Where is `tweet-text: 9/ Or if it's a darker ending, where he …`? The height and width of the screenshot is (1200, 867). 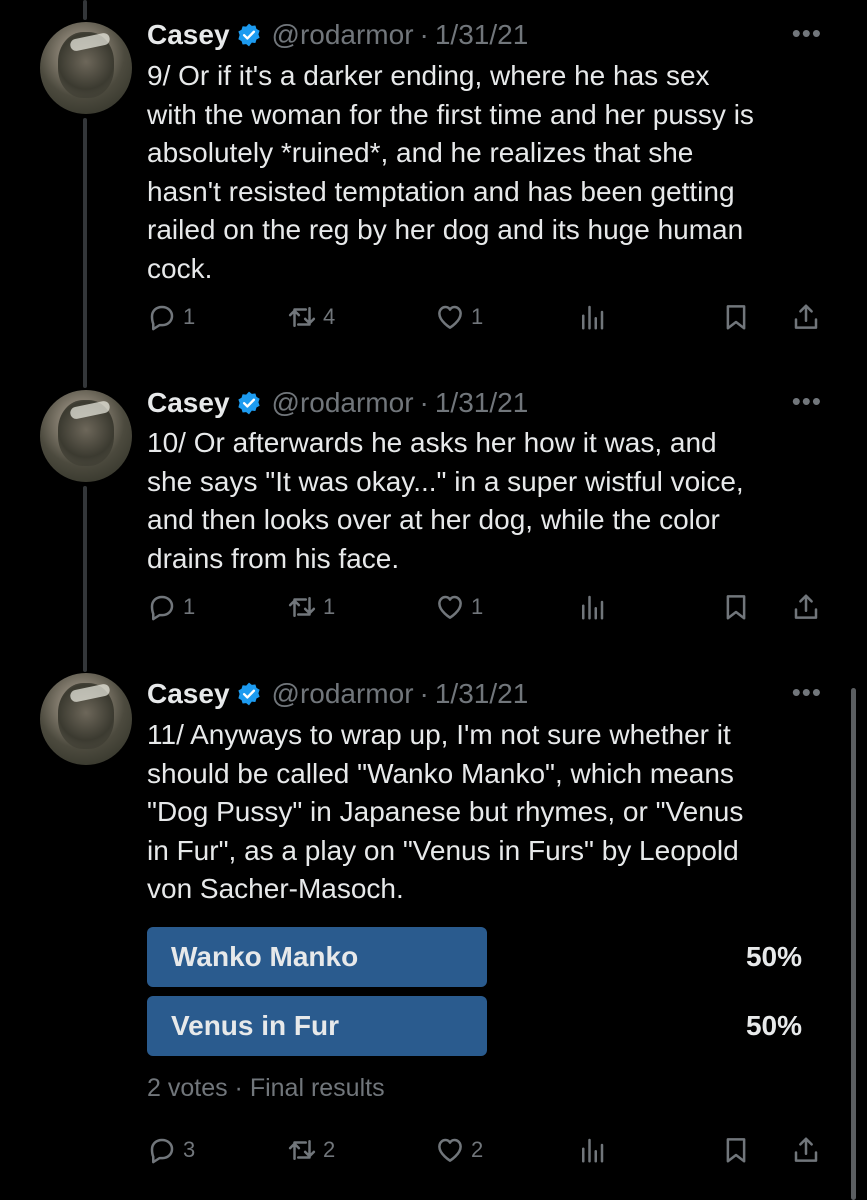 tweet-text: 9/ Or if it's a darker ending, where he … is located at coordinates (450, 172).